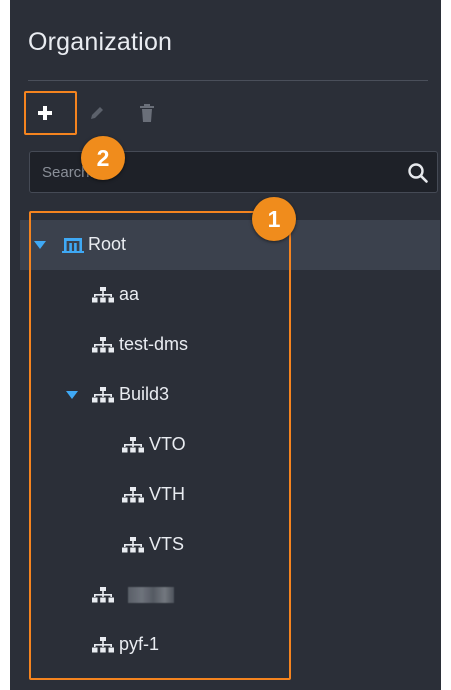 Image resolution: width=451 pixels, height=690 pixels. I want to click on edit-button, so click(97, 113).